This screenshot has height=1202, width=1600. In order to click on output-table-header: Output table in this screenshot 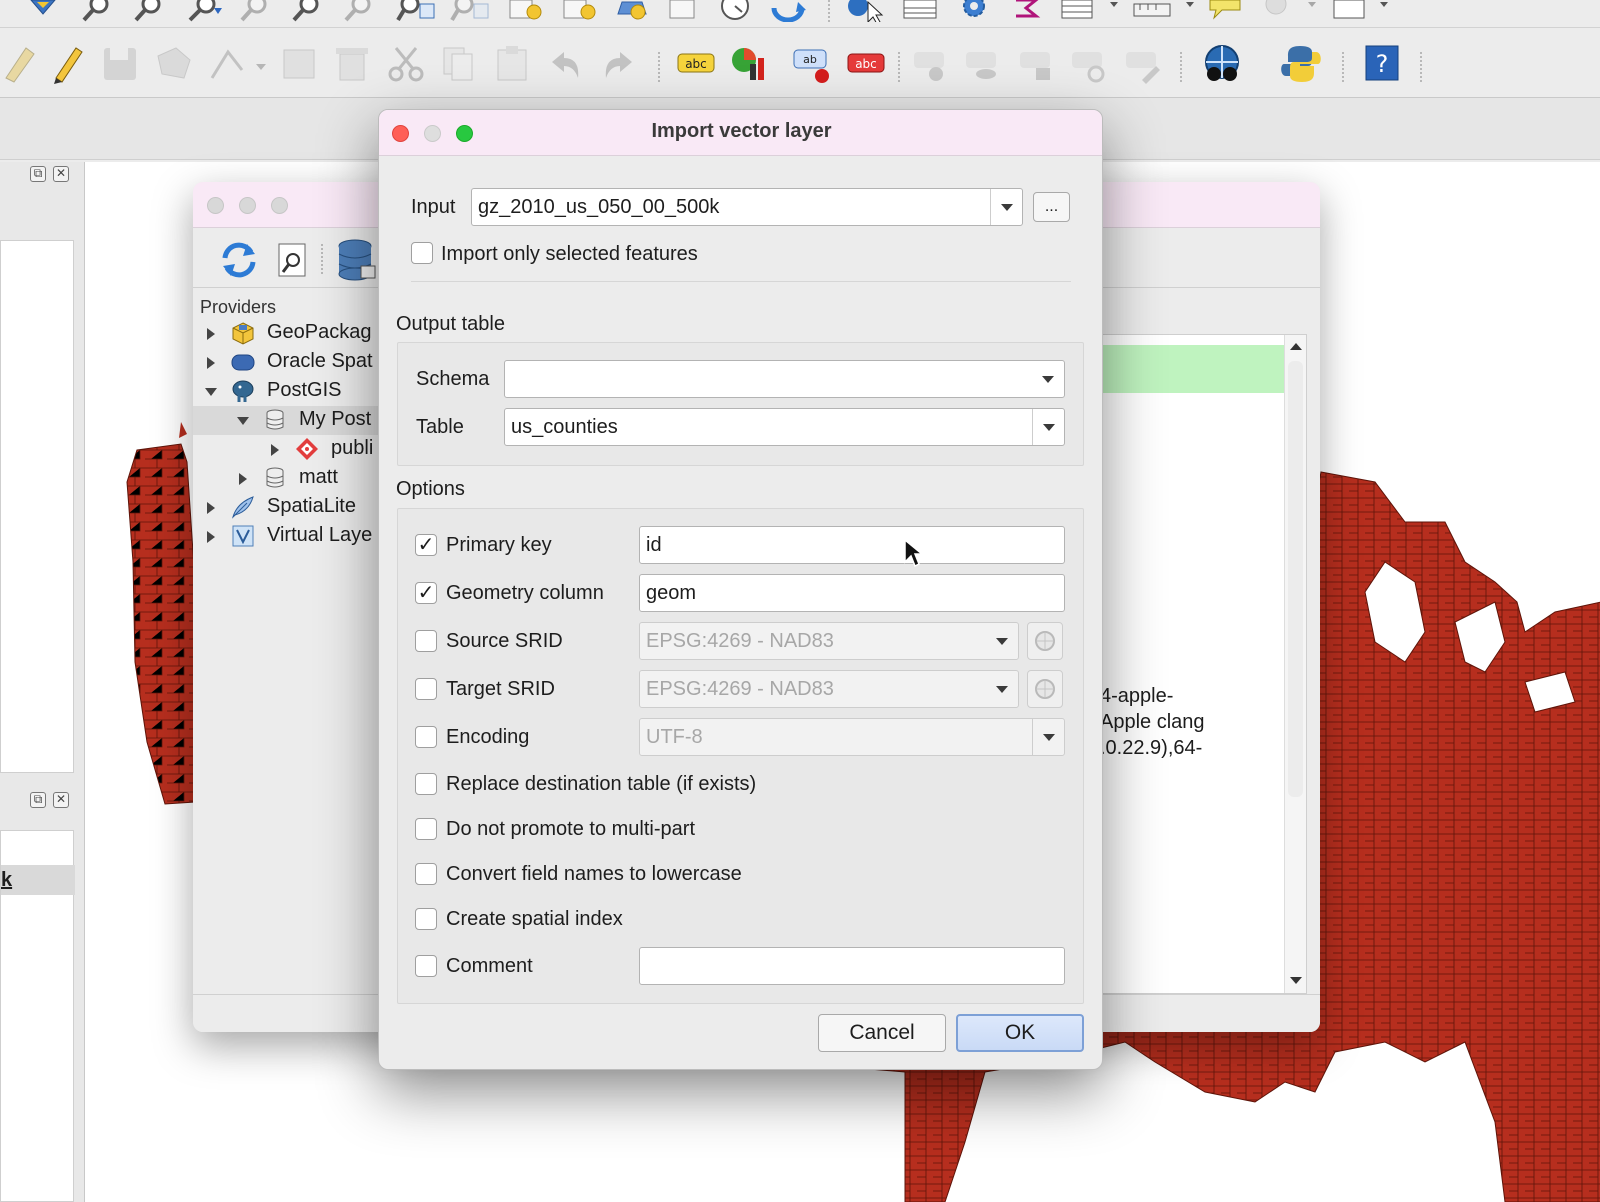, I will do `click(450, 324)`.